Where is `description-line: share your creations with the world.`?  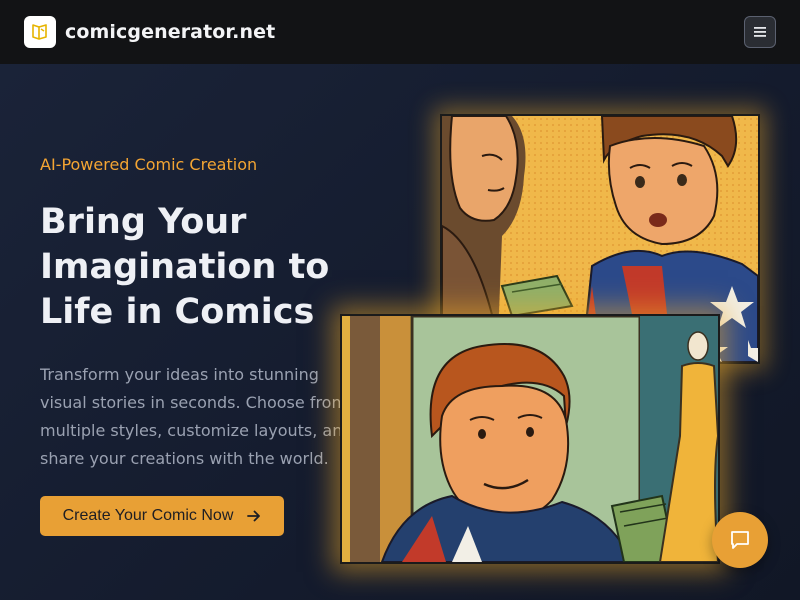 description-line: share your creations with the world. is located at coordinates (184, 458).